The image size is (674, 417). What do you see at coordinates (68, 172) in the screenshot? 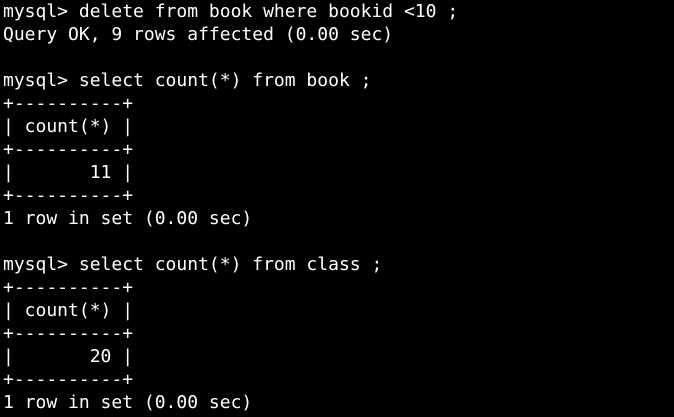
I see `table-row: | 11 |` at bounding box center [68, 172].